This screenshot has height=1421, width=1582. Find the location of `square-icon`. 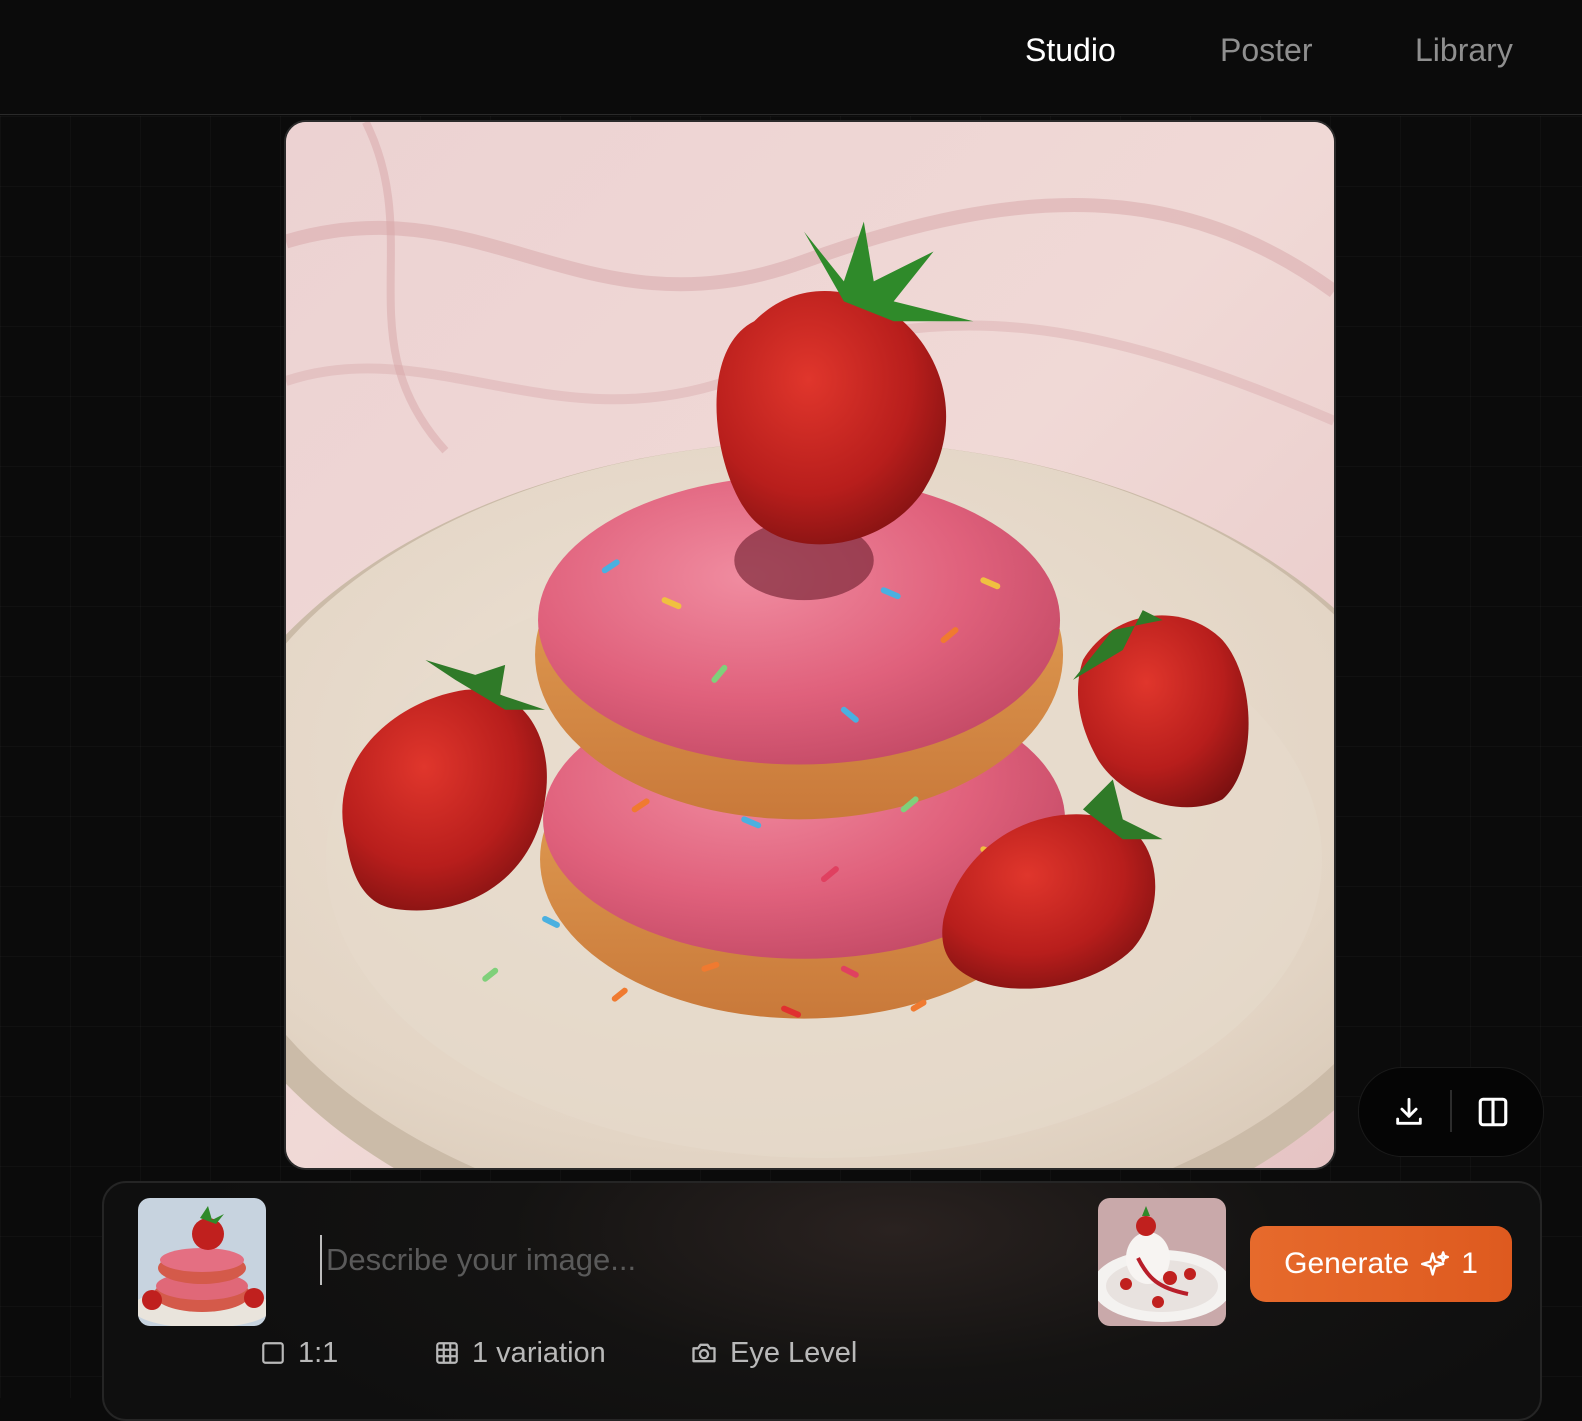

square-icon is located at coordinates (273, 1353).